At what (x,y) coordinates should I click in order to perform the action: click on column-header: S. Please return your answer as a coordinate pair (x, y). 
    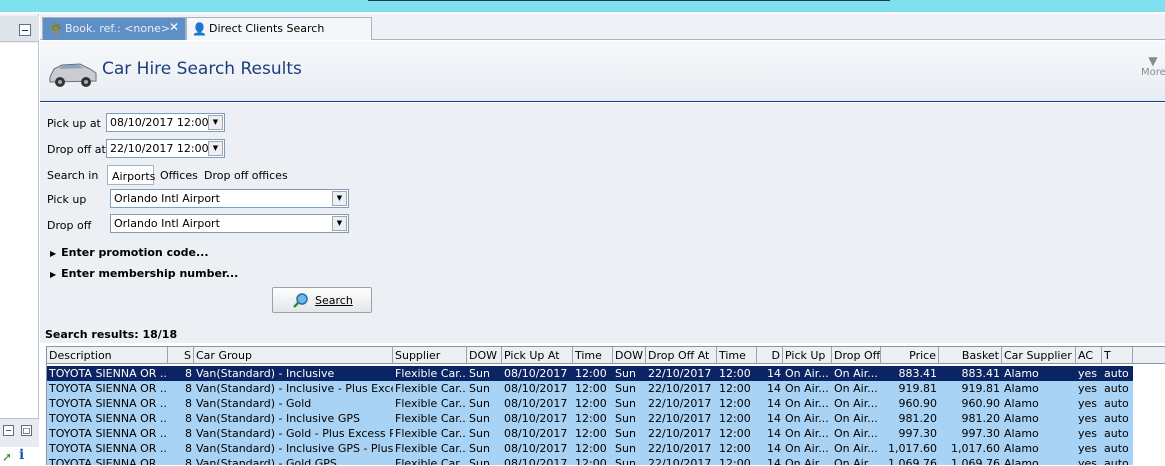
    Looking at the image, I should click on (181, 355).